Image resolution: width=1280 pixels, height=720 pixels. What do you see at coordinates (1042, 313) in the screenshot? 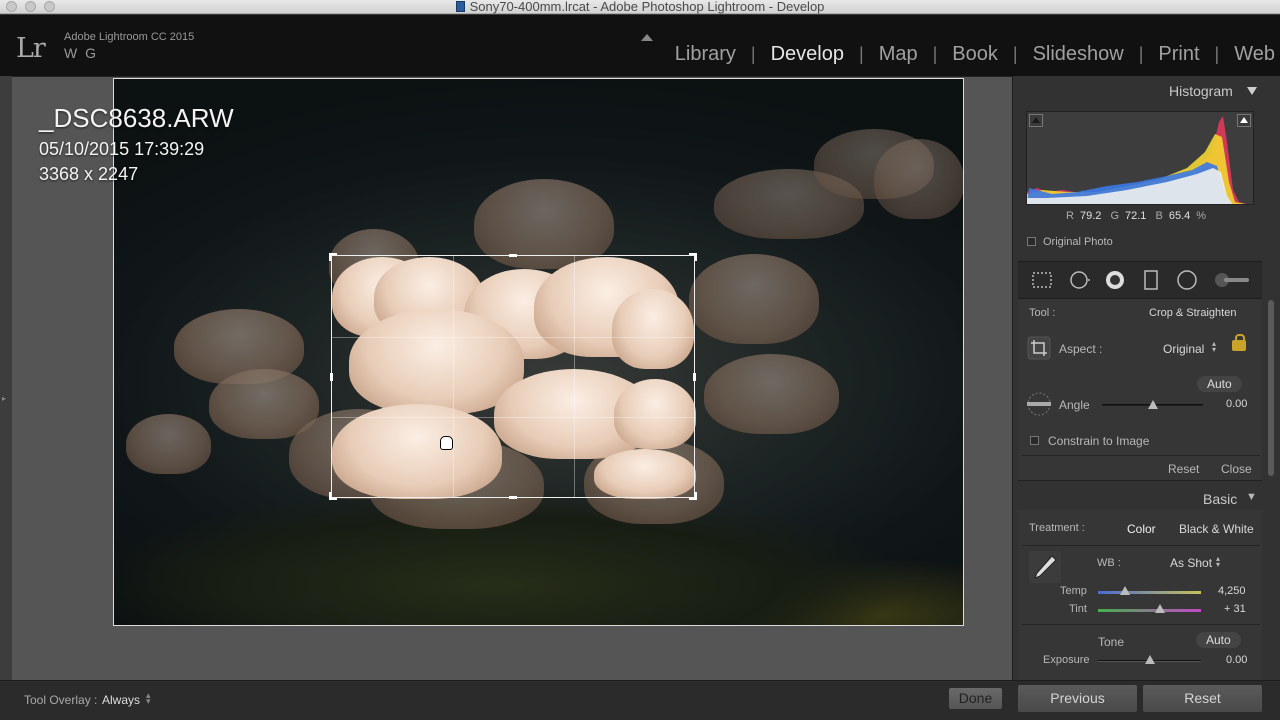
I see `tool-label: Tool :` at bounding box center [1042, 313].